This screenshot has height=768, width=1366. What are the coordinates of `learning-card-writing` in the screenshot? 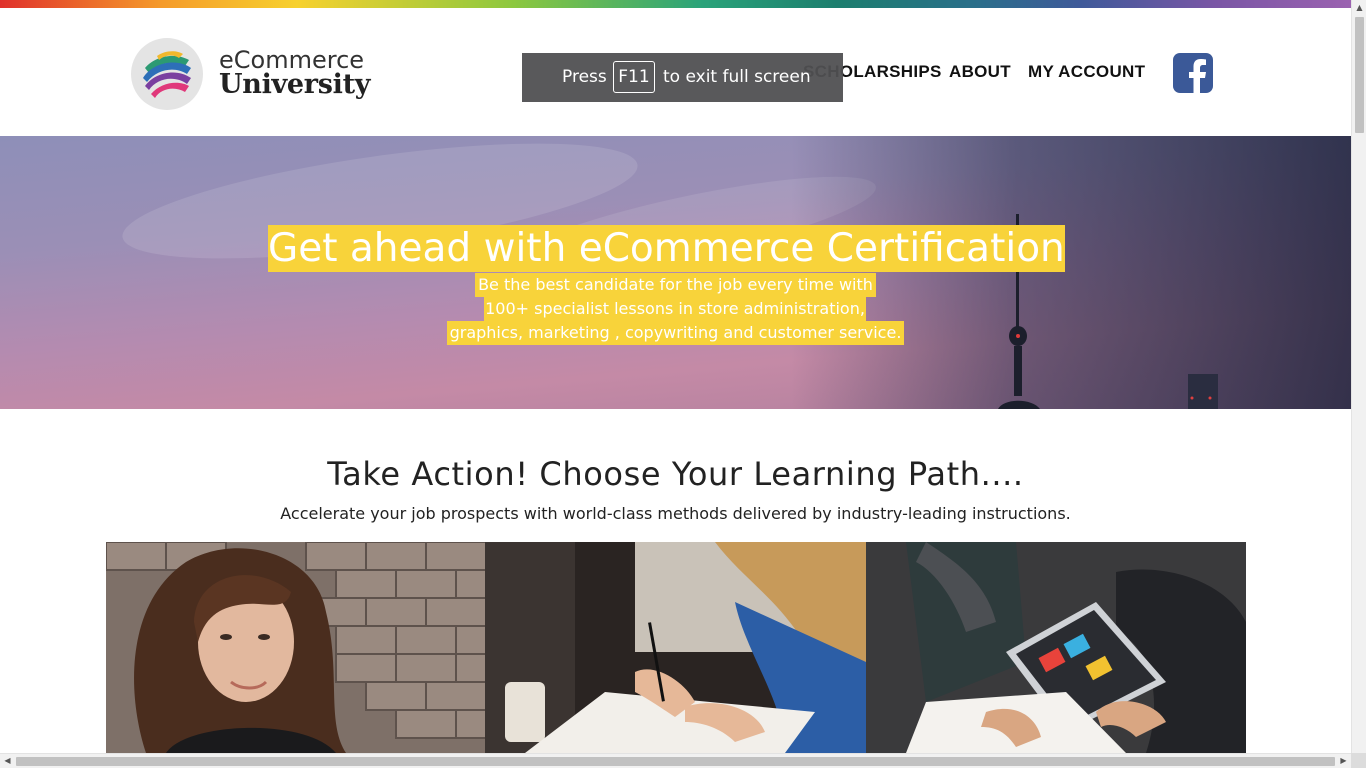 It's located at (675, 647).